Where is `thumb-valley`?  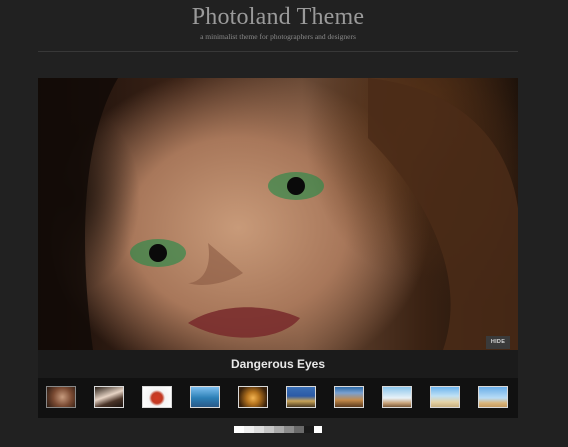 thumb-valley is located at coordinates (349, 397).